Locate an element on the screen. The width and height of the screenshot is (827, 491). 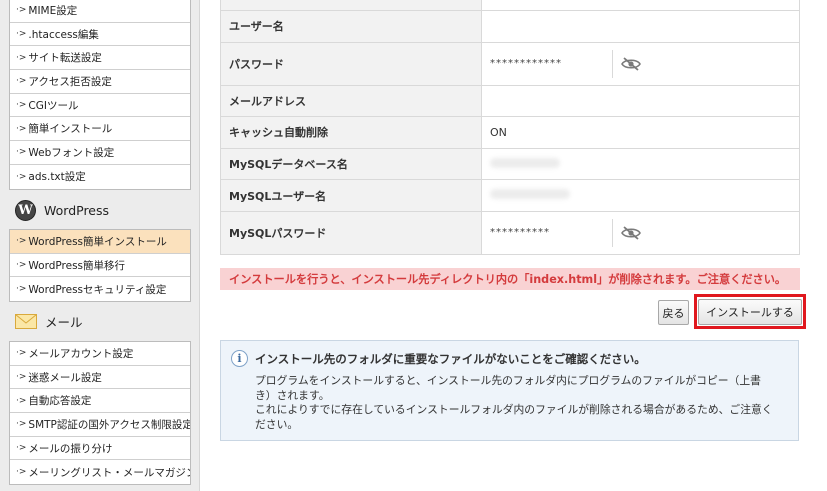
row-value is located at coordinates (640, 5).